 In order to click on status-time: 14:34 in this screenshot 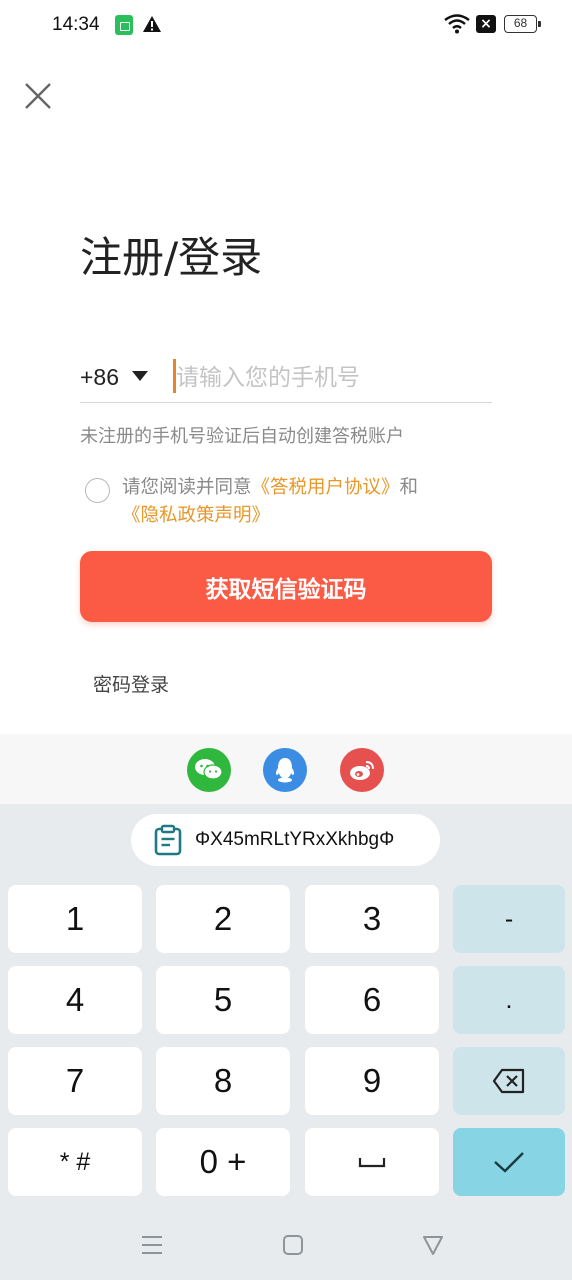, I will do `click(76, 24)`.